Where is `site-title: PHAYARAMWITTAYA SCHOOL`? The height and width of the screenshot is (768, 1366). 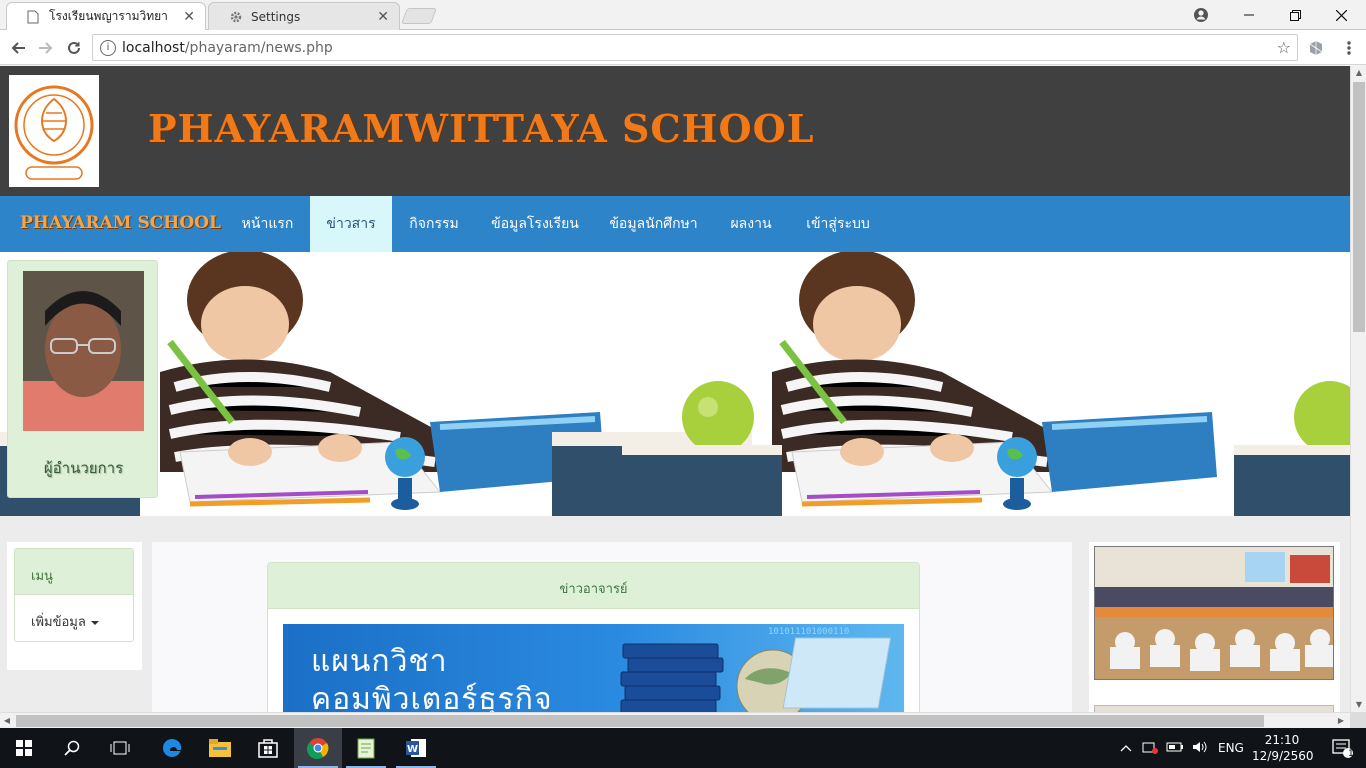 site-title: PHAYARAMWITTAYA SCHOOL is located at coordinates (481, 128).